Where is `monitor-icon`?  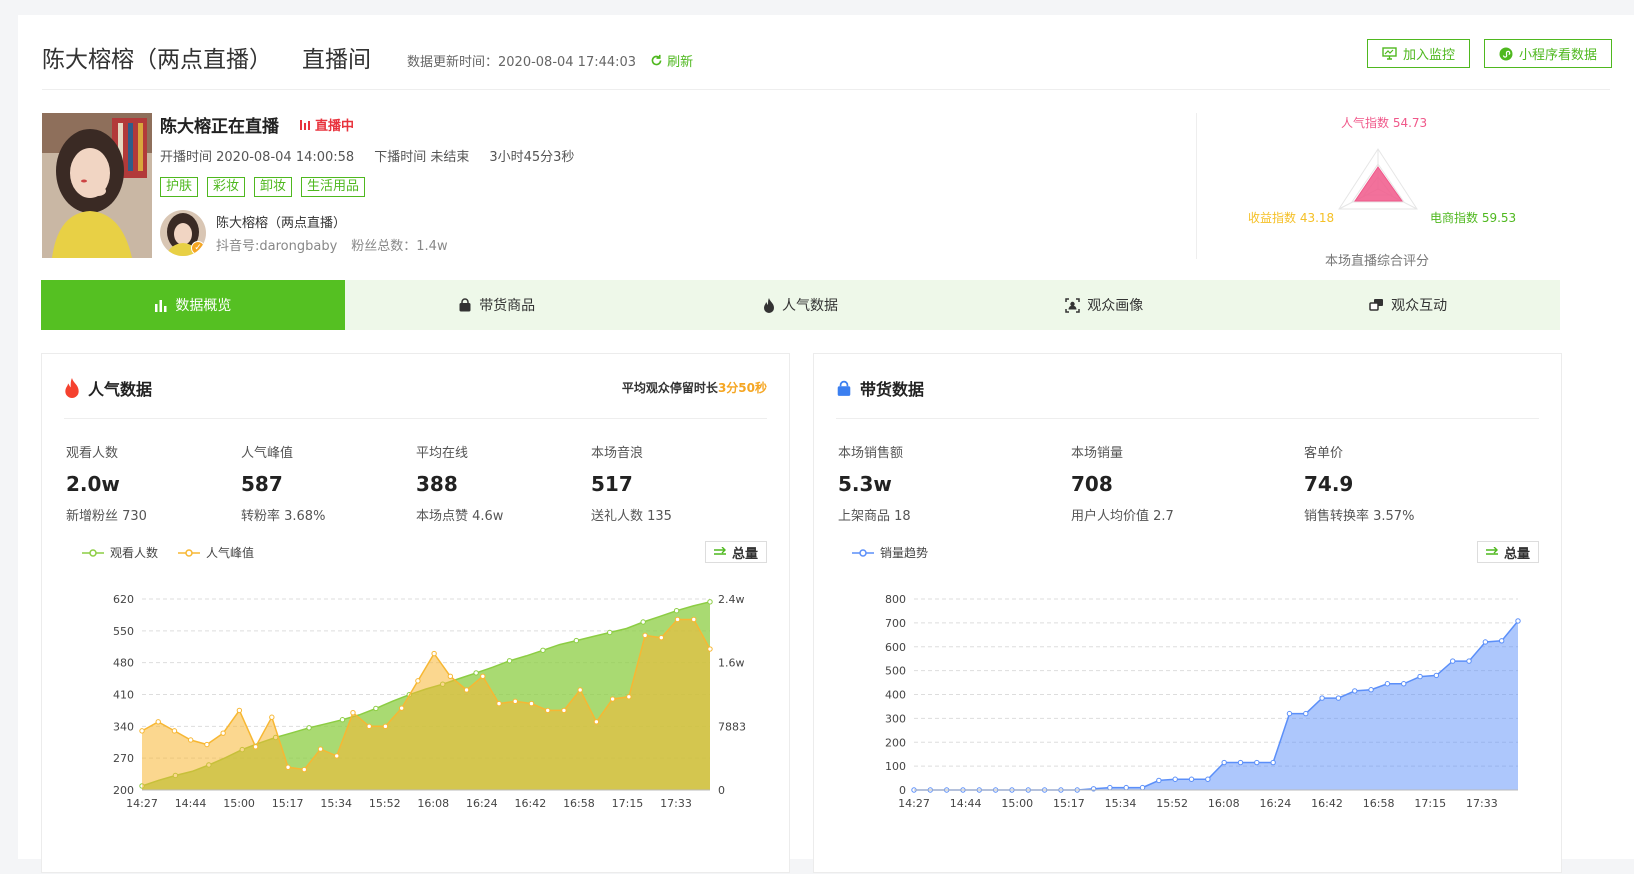
monitor-icon is located at coordinates (1389, 53).